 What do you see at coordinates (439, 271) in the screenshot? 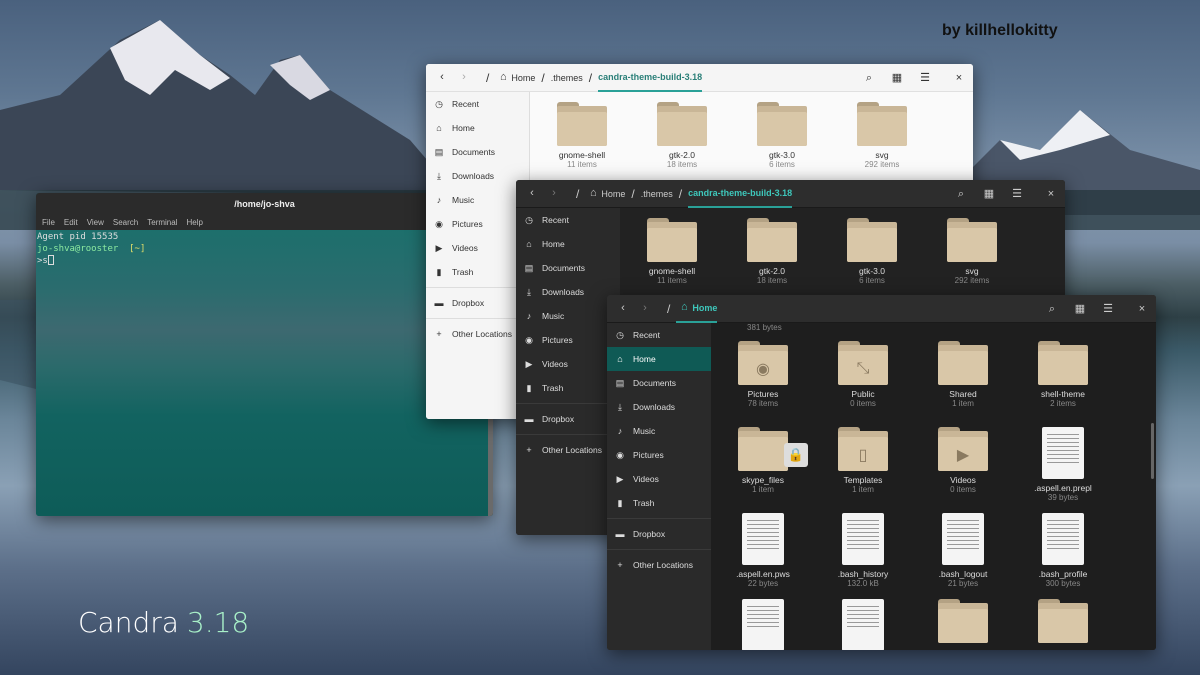
I see `trash-icon: ▮` at bounding box center [439, 271].